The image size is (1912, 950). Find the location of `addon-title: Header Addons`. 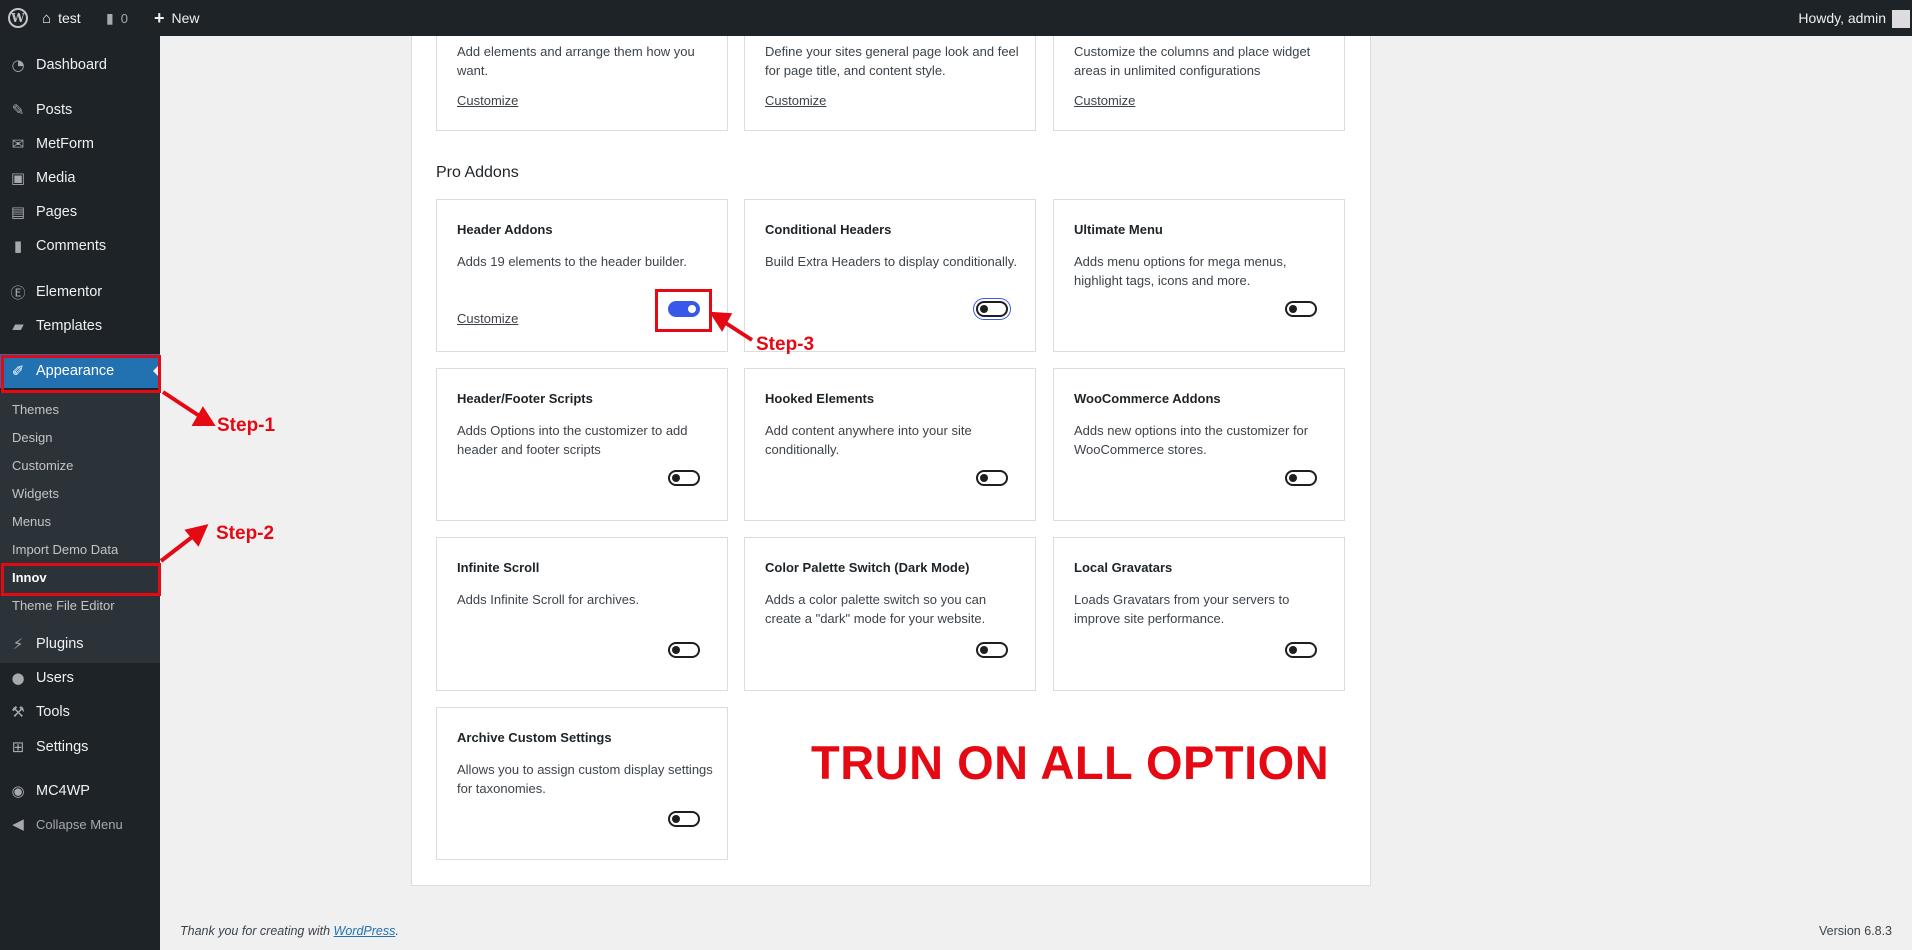

addon-title: Header Addons is located at coordinates (505, 229).